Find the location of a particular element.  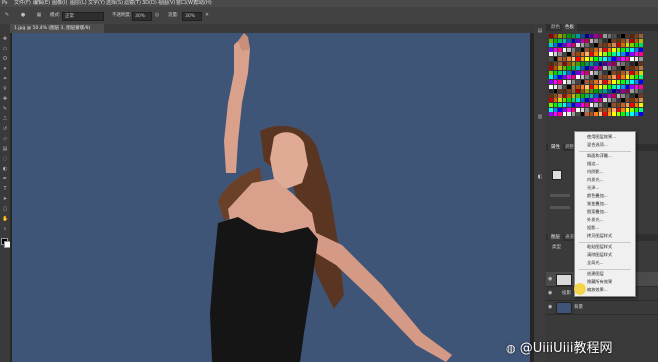

tab-color: 颜色 is located at coordinates (555, 27).